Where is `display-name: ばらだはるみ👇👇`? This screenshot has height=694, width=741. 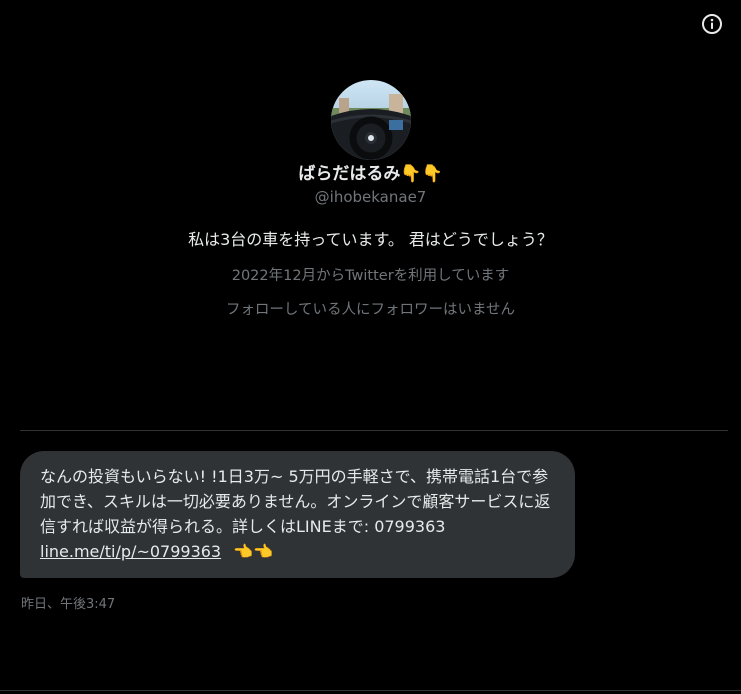
display-name: ばらだはるみ👇👇 is located at coordinates (370, 174).